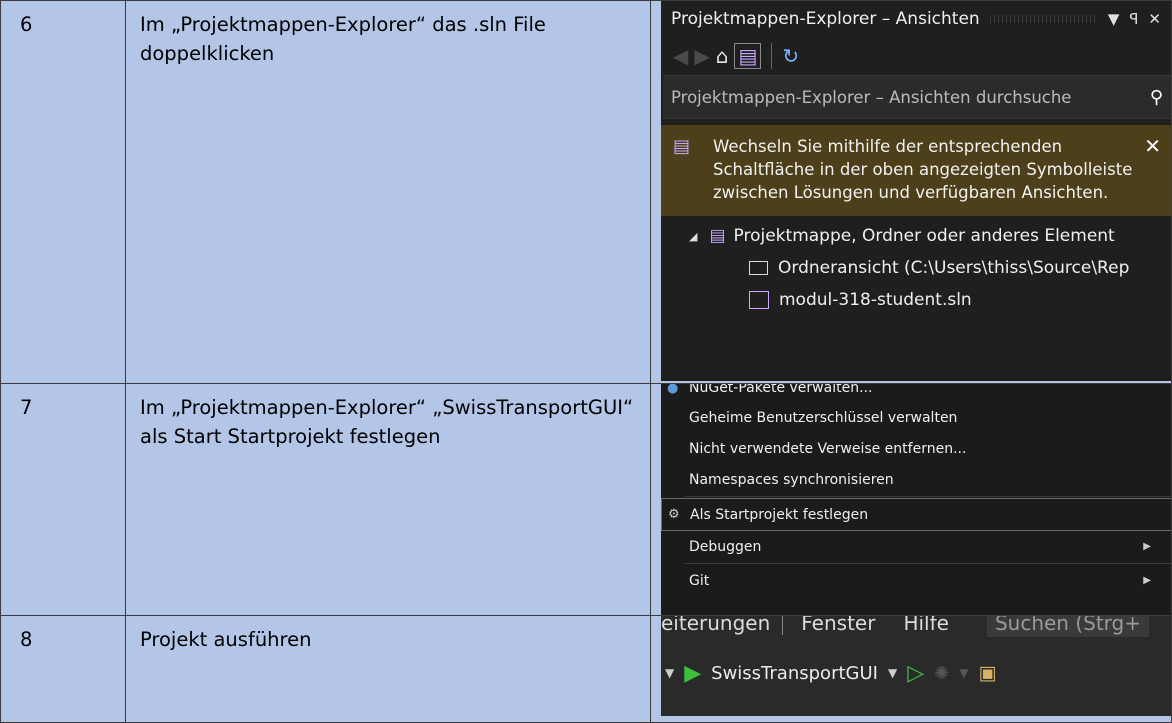 The height and width of the screenshot is (723, 1172). I want to click on menu-item-sync-namespaces: Namespaces synchronisieren, so click(916, 479).